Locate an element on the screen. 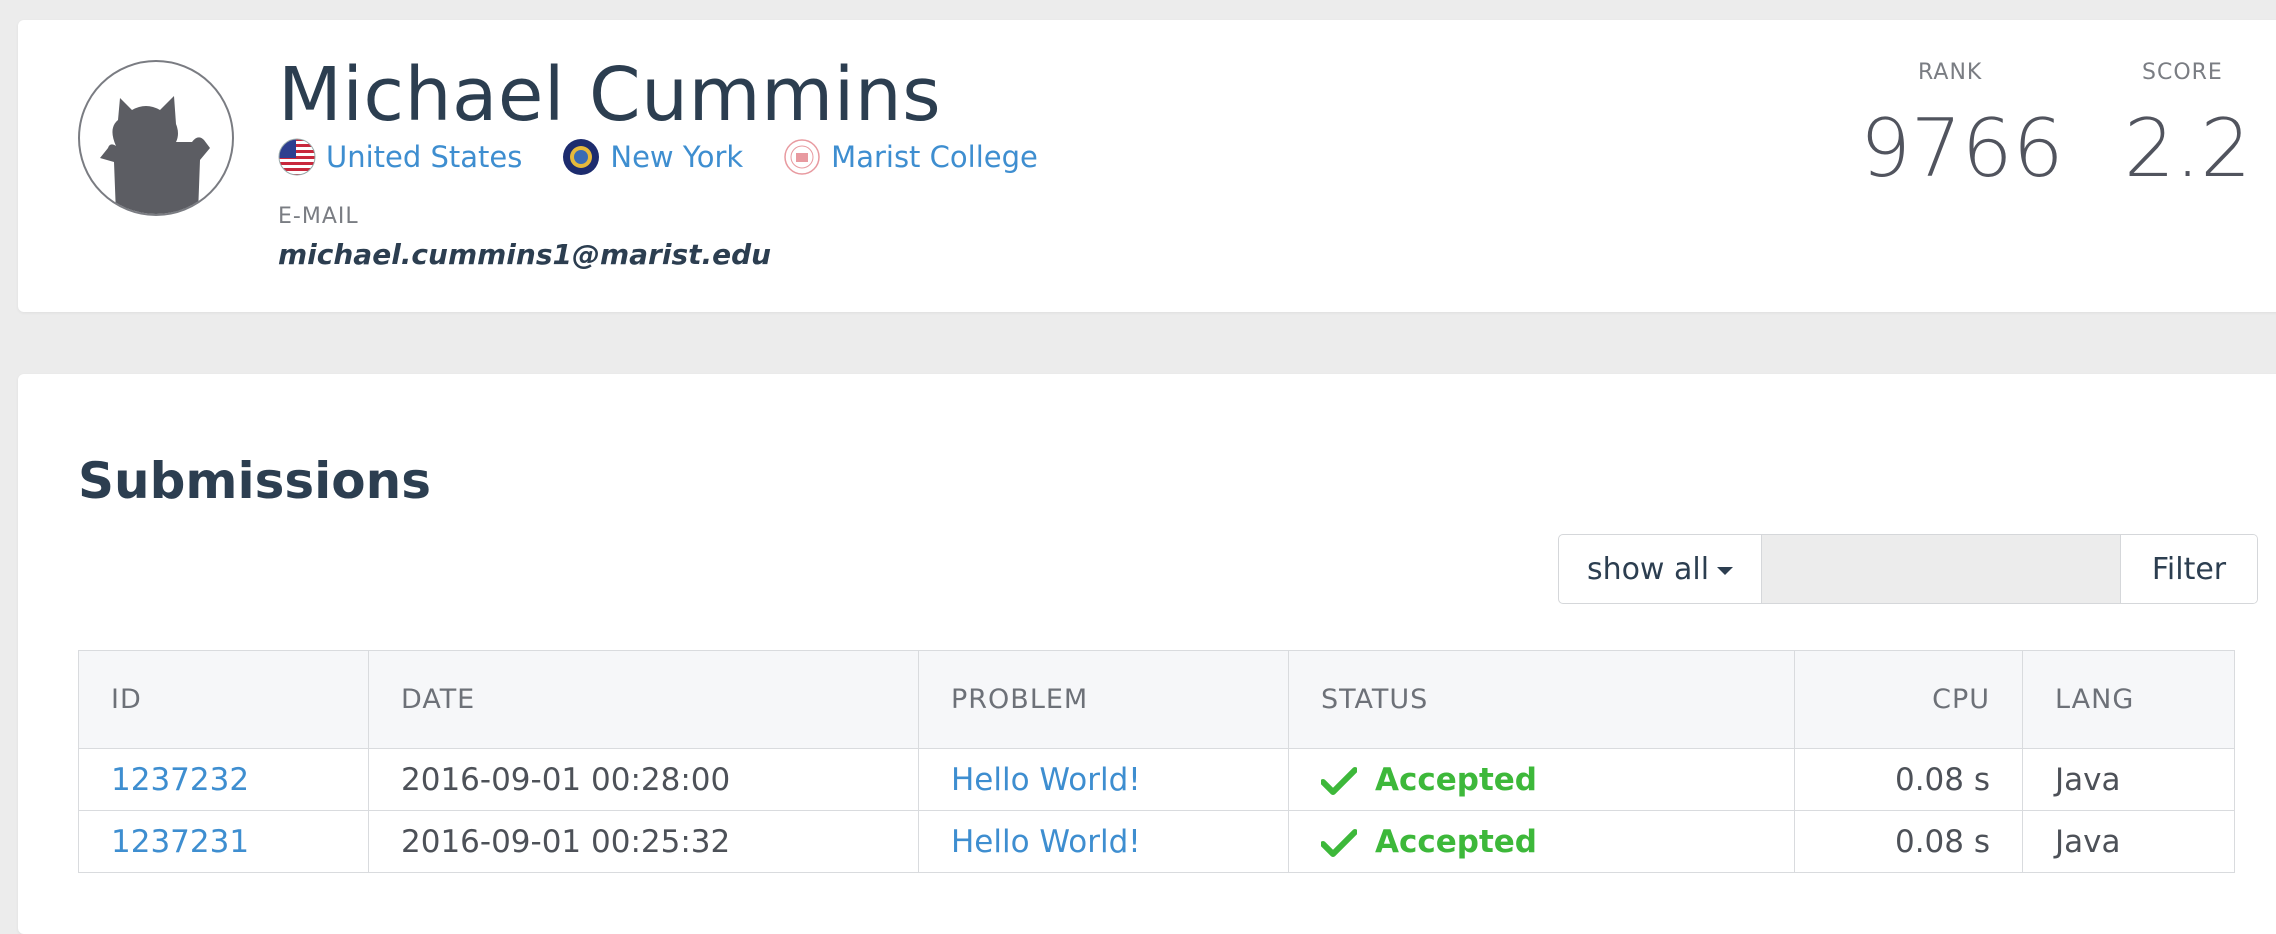 This screenshot has height=934, width=2276. school-link: Marist College is located at coordinates (910, 157).